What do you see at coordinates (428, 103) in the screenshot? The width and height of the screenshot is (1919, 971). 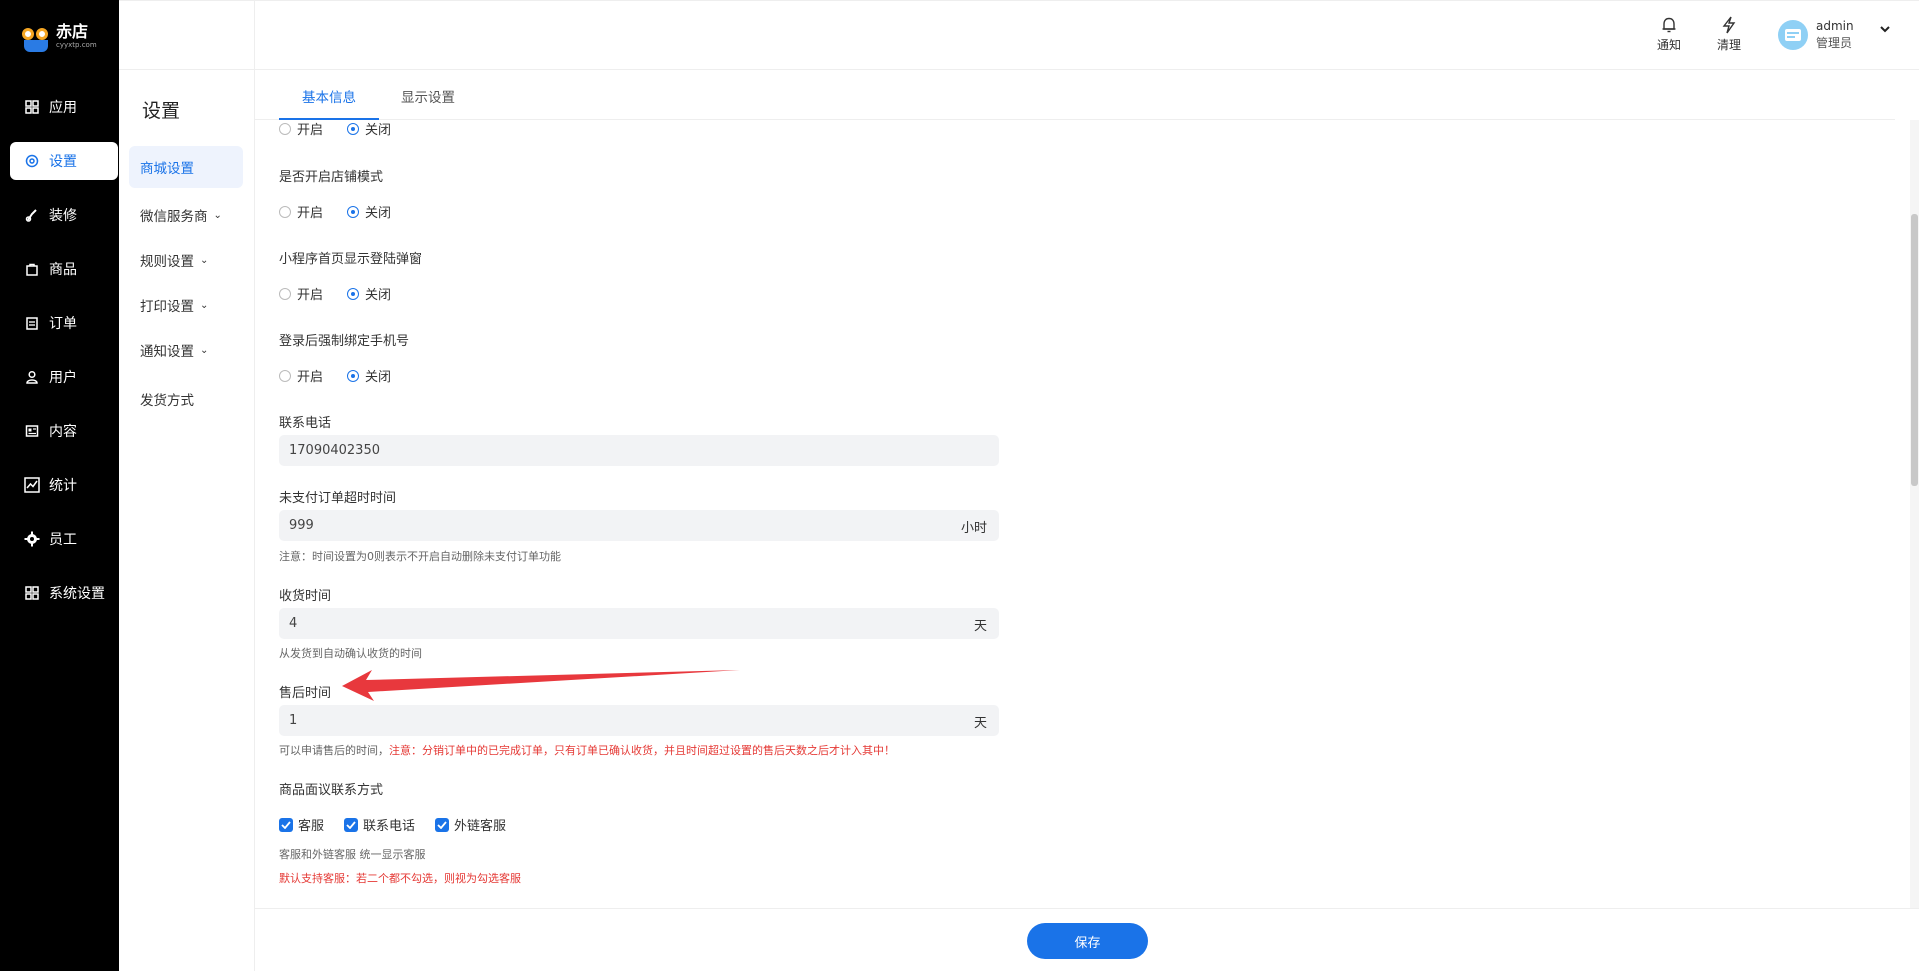 I see `tab-display-settings: 显示设置` at bounding box center [428, 103].